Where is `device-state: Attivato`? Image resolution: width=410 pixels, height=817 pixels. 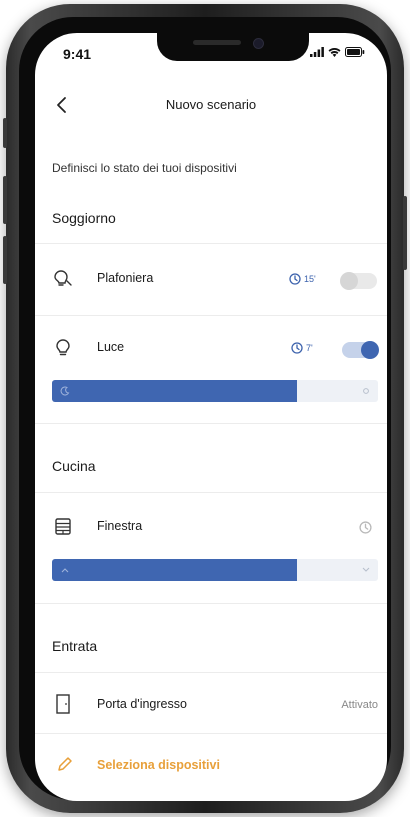
device-state: Attivato is located at coordinates (359, 705).